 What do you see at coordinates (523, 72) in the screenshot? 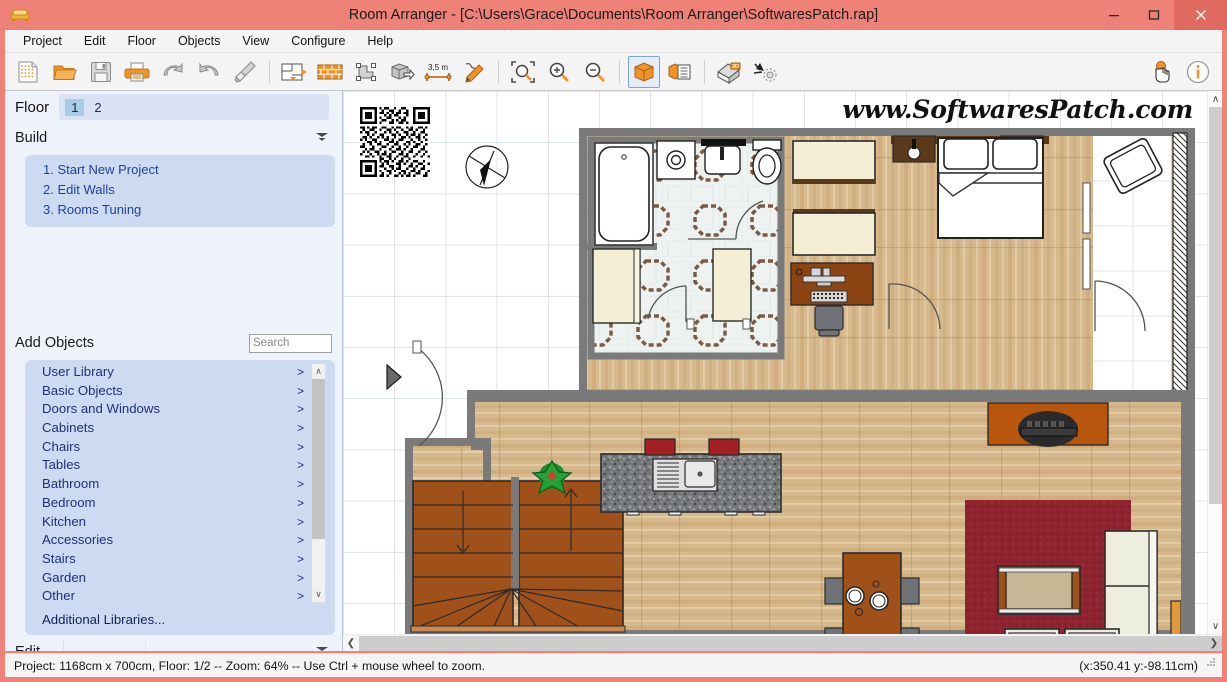
I see `zoom-fit-icon` at bounding box center [523, 72].